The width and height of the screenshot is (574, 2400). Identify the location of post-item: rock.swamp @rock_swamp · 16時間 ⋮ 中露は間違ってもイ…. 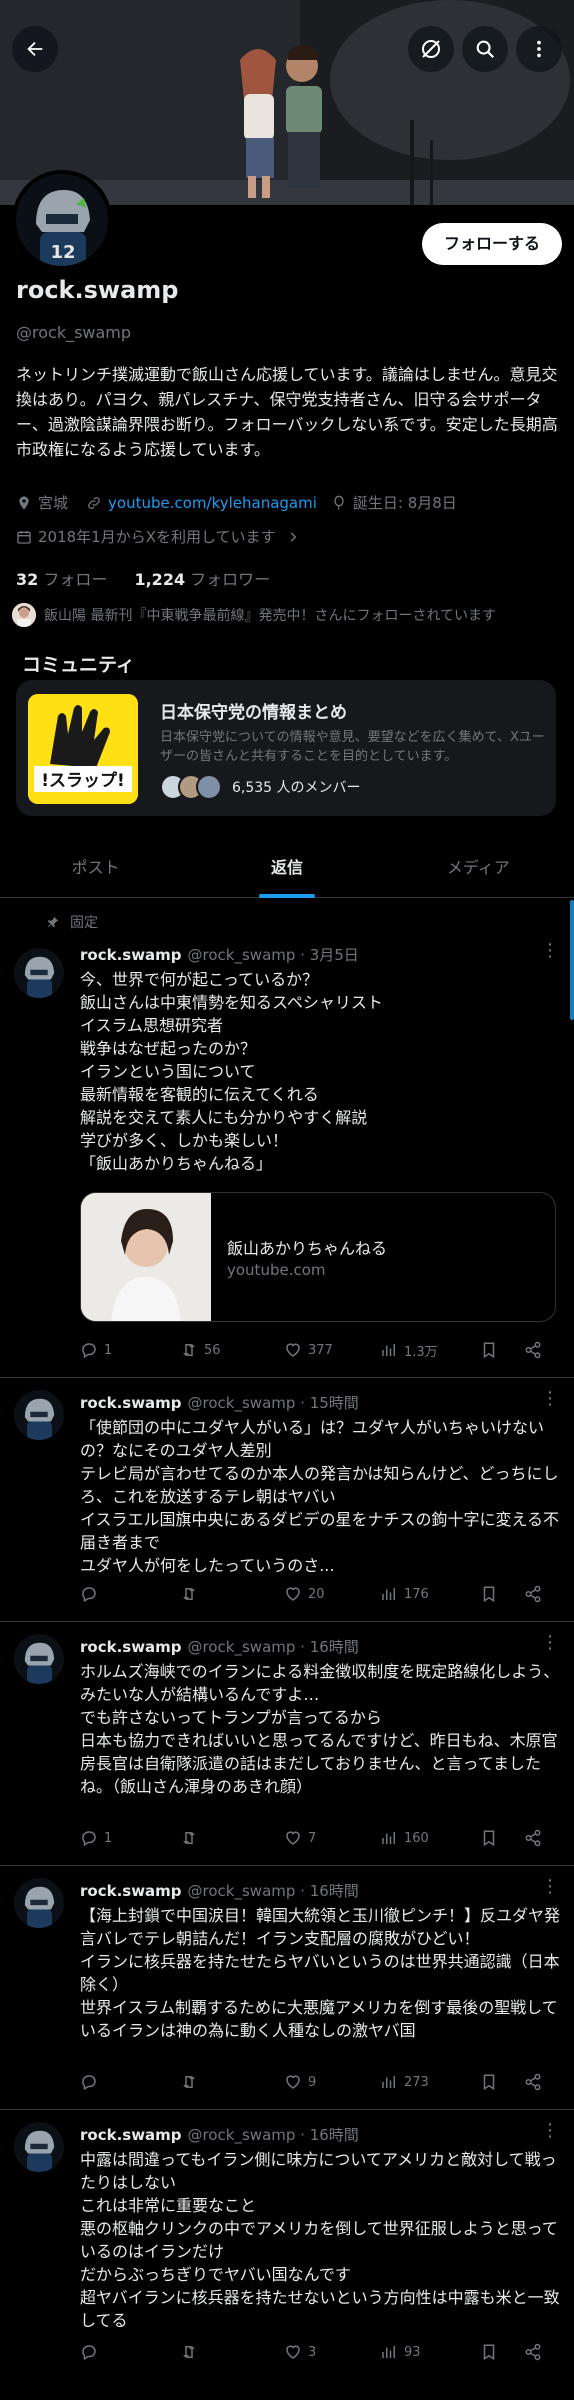
(287, 2255).